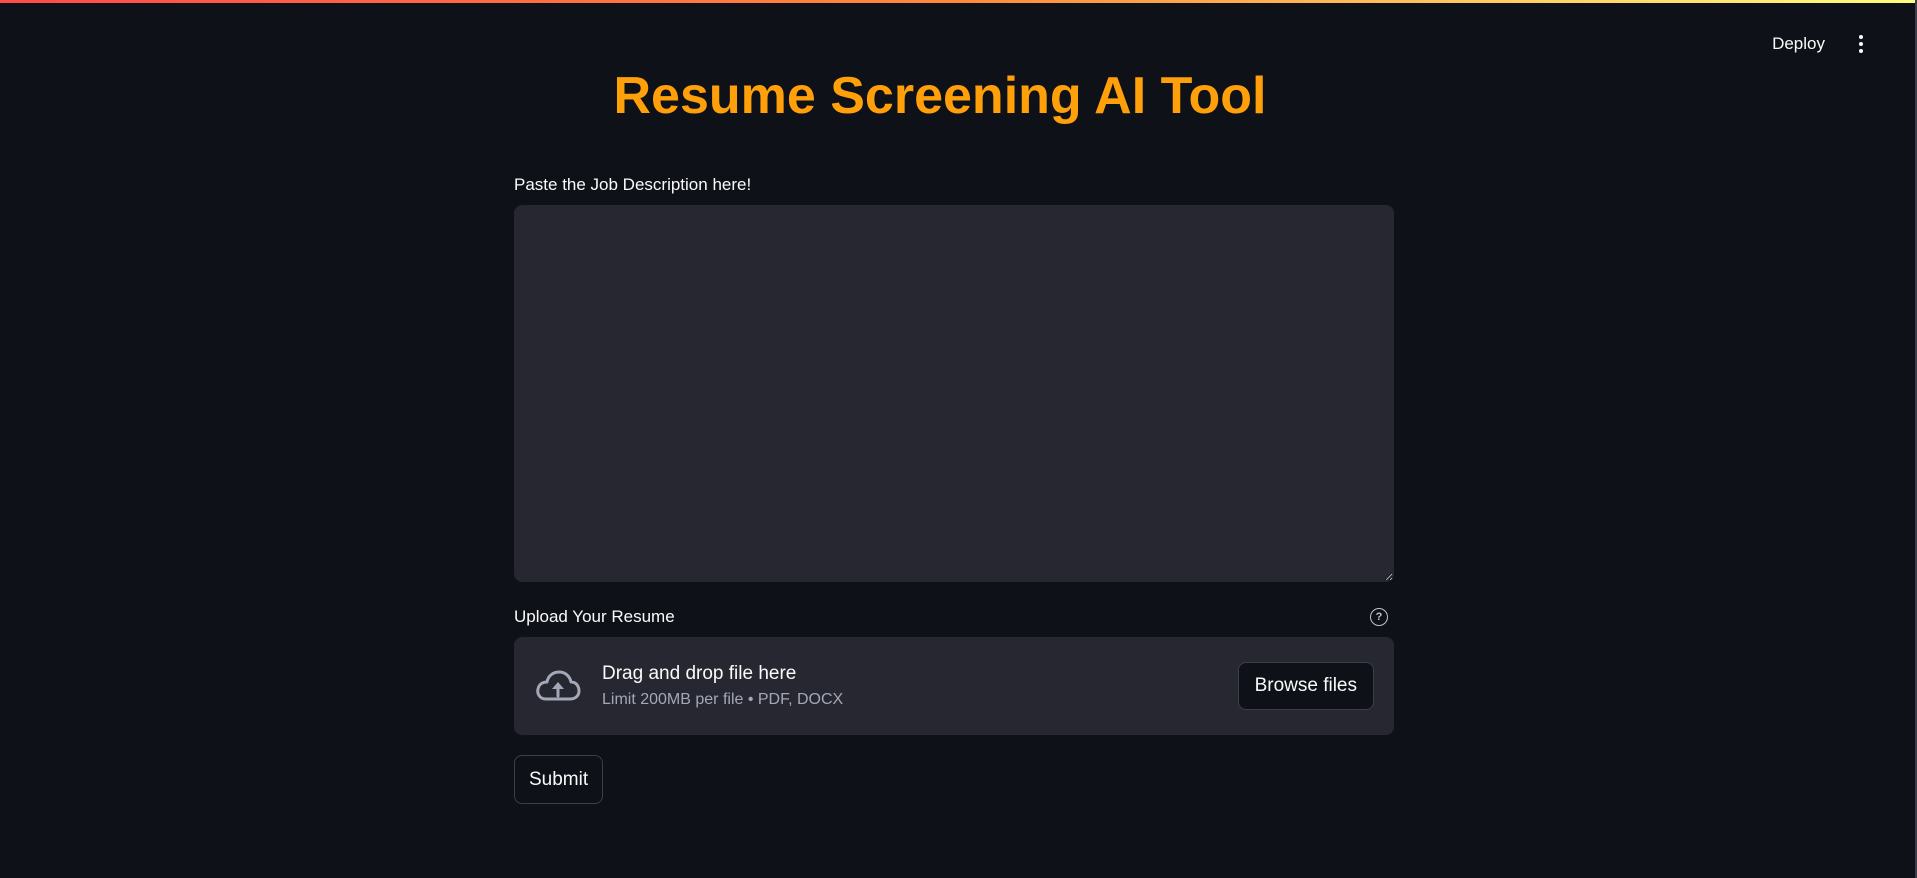  Describe the element at coordinates (940, 96) in the screenshot. I see `page-title: Resume Screening AI Tool` at that location.